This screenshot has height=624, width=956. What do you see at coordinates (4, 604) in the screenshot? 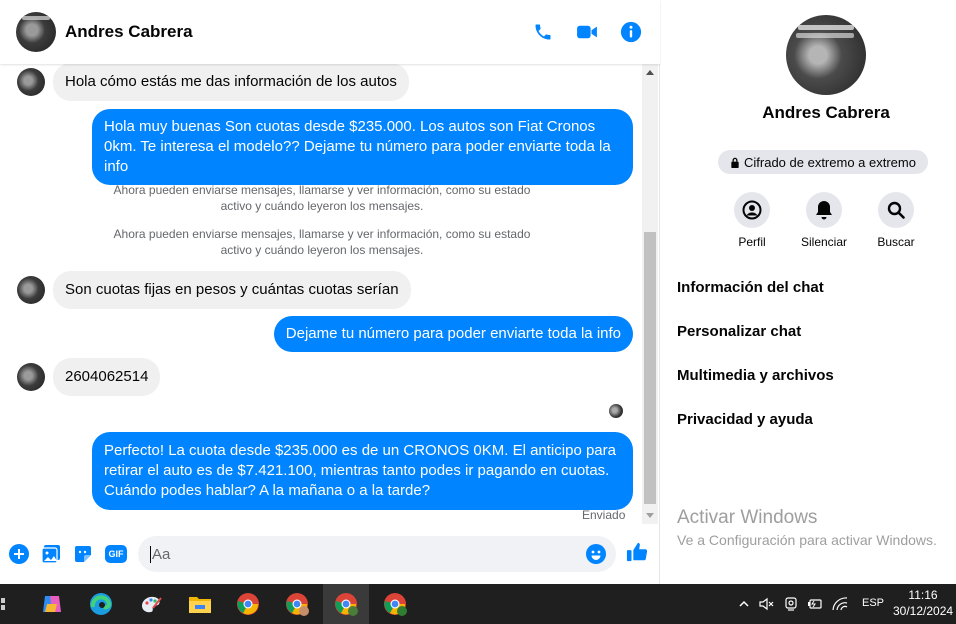
I see `start-icon` at bounding box center [4, 604].